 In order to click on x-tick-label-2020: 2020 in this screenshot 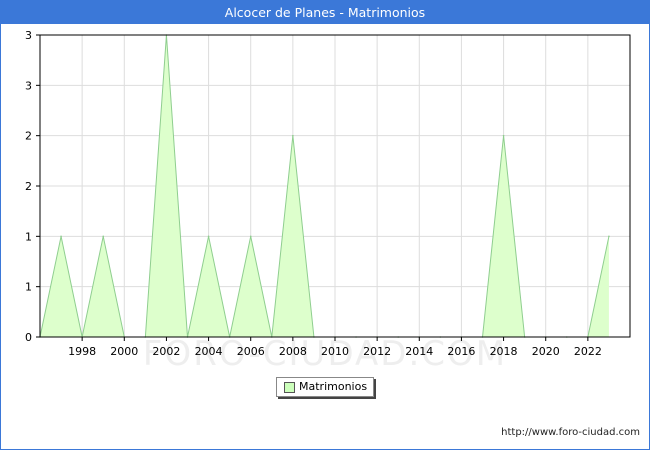, I will do `click(546, 351)`.